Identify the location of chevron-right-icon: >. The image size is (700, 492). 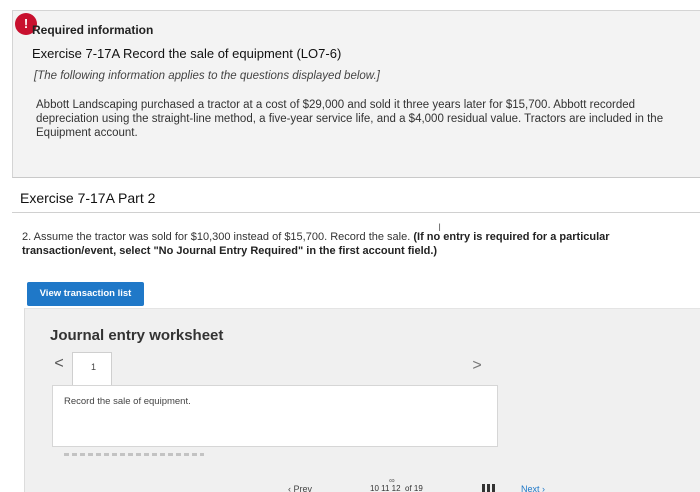
(477, 366).